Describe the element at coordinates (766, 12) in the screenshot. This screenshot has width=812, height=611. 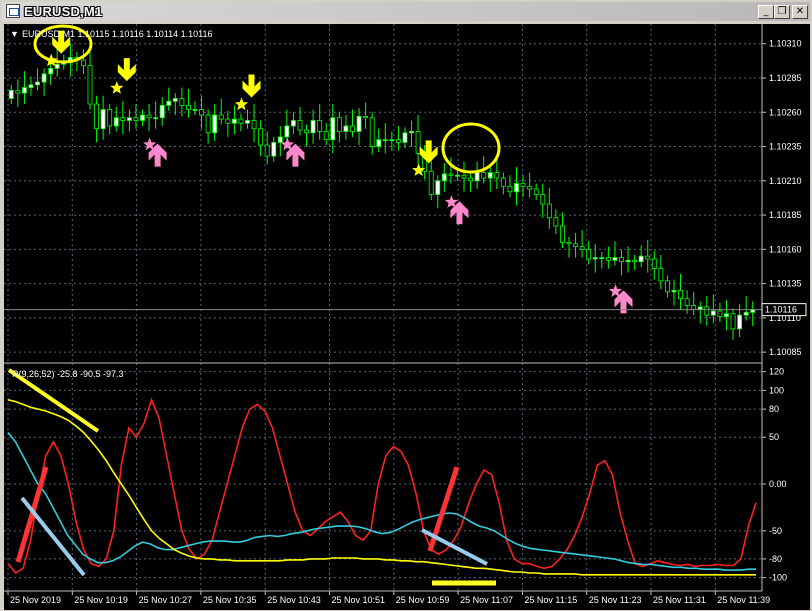
I see `minimize-button: _` at that location.